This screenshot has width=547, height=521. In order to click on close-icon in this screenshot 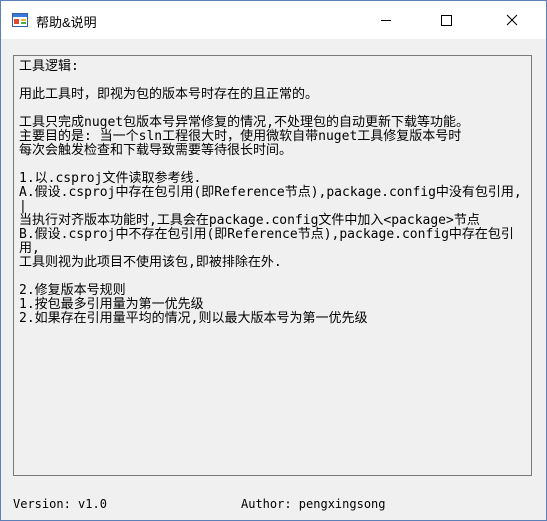, I will do `click(512, 20)`.